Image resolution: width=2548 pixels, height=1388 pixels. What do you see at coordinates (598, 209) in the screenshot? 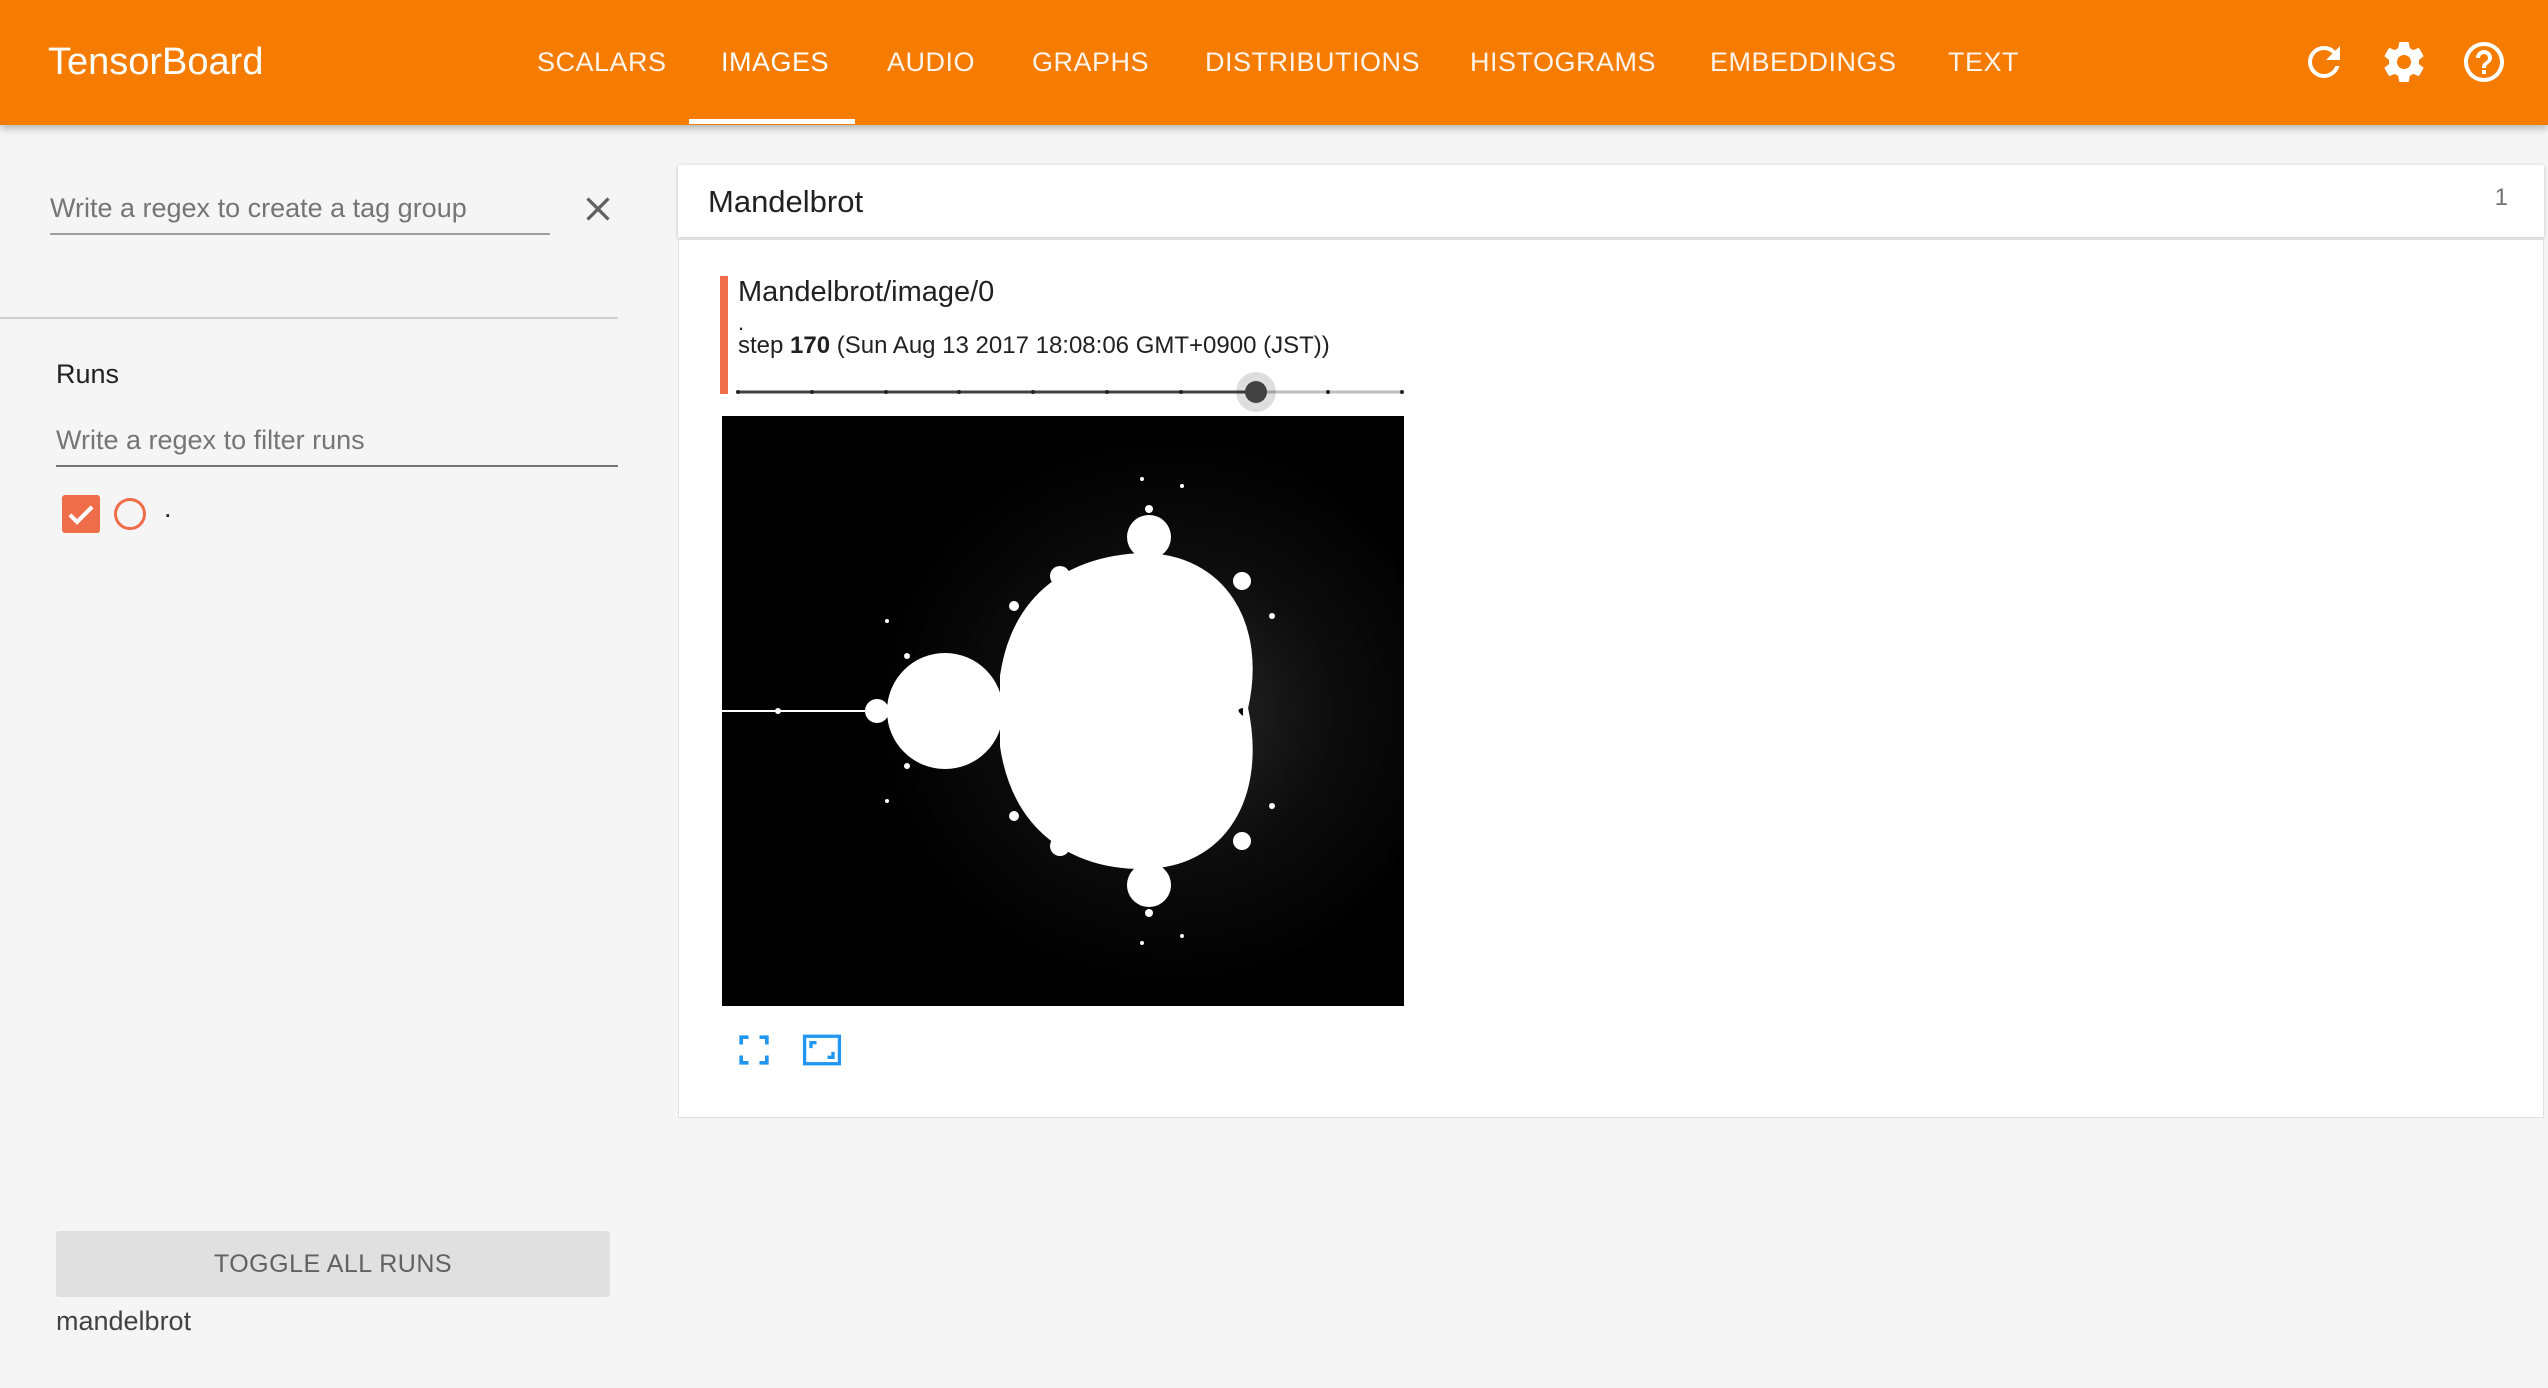
I see `close-icon` at bounding box center [598, 209].